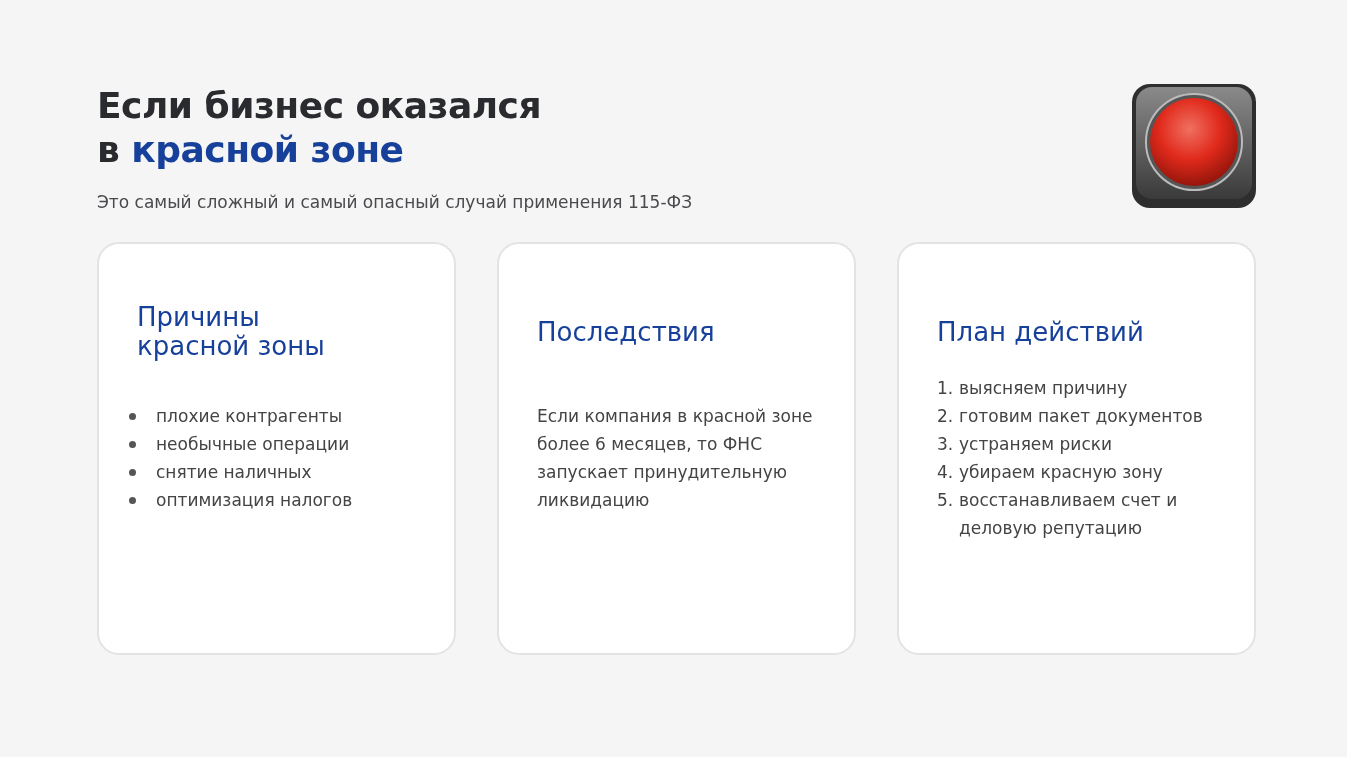 Image resolution: width=1347 pixels, height=757 pixels. I want to click on list-item: снятие наличных, so click(234, 472).